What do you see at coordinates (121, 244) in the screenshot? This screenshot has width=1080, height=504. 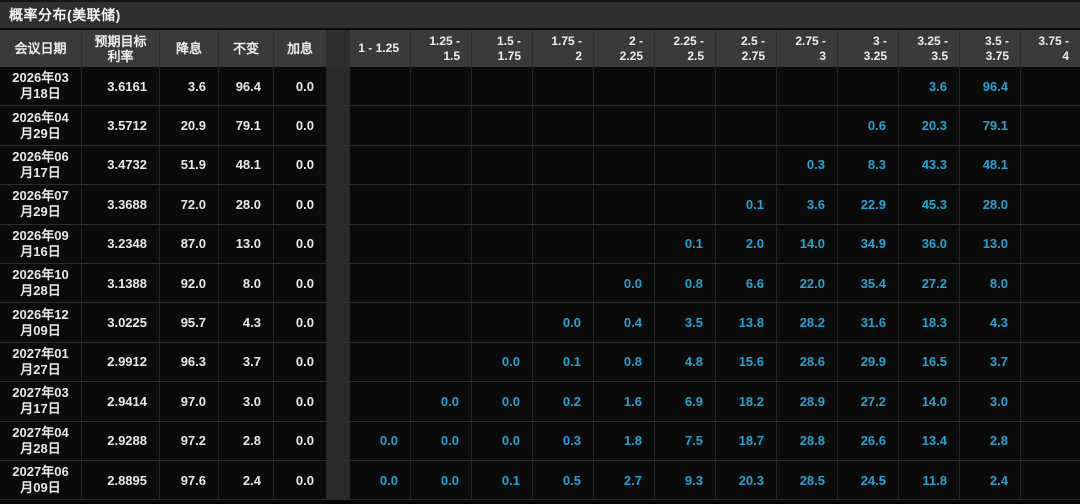 I see `cell-target-rate: 3.2348` at bounding box center [121, 244].